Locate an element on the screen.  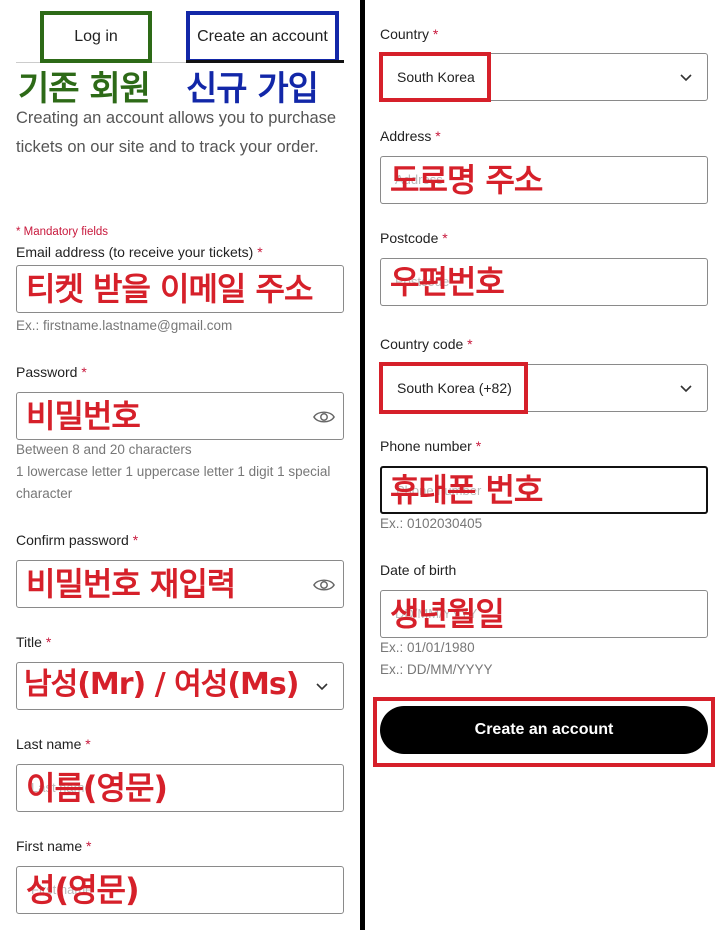
postcode-annotation: 우편번호 is located at coordinates (447, 282).